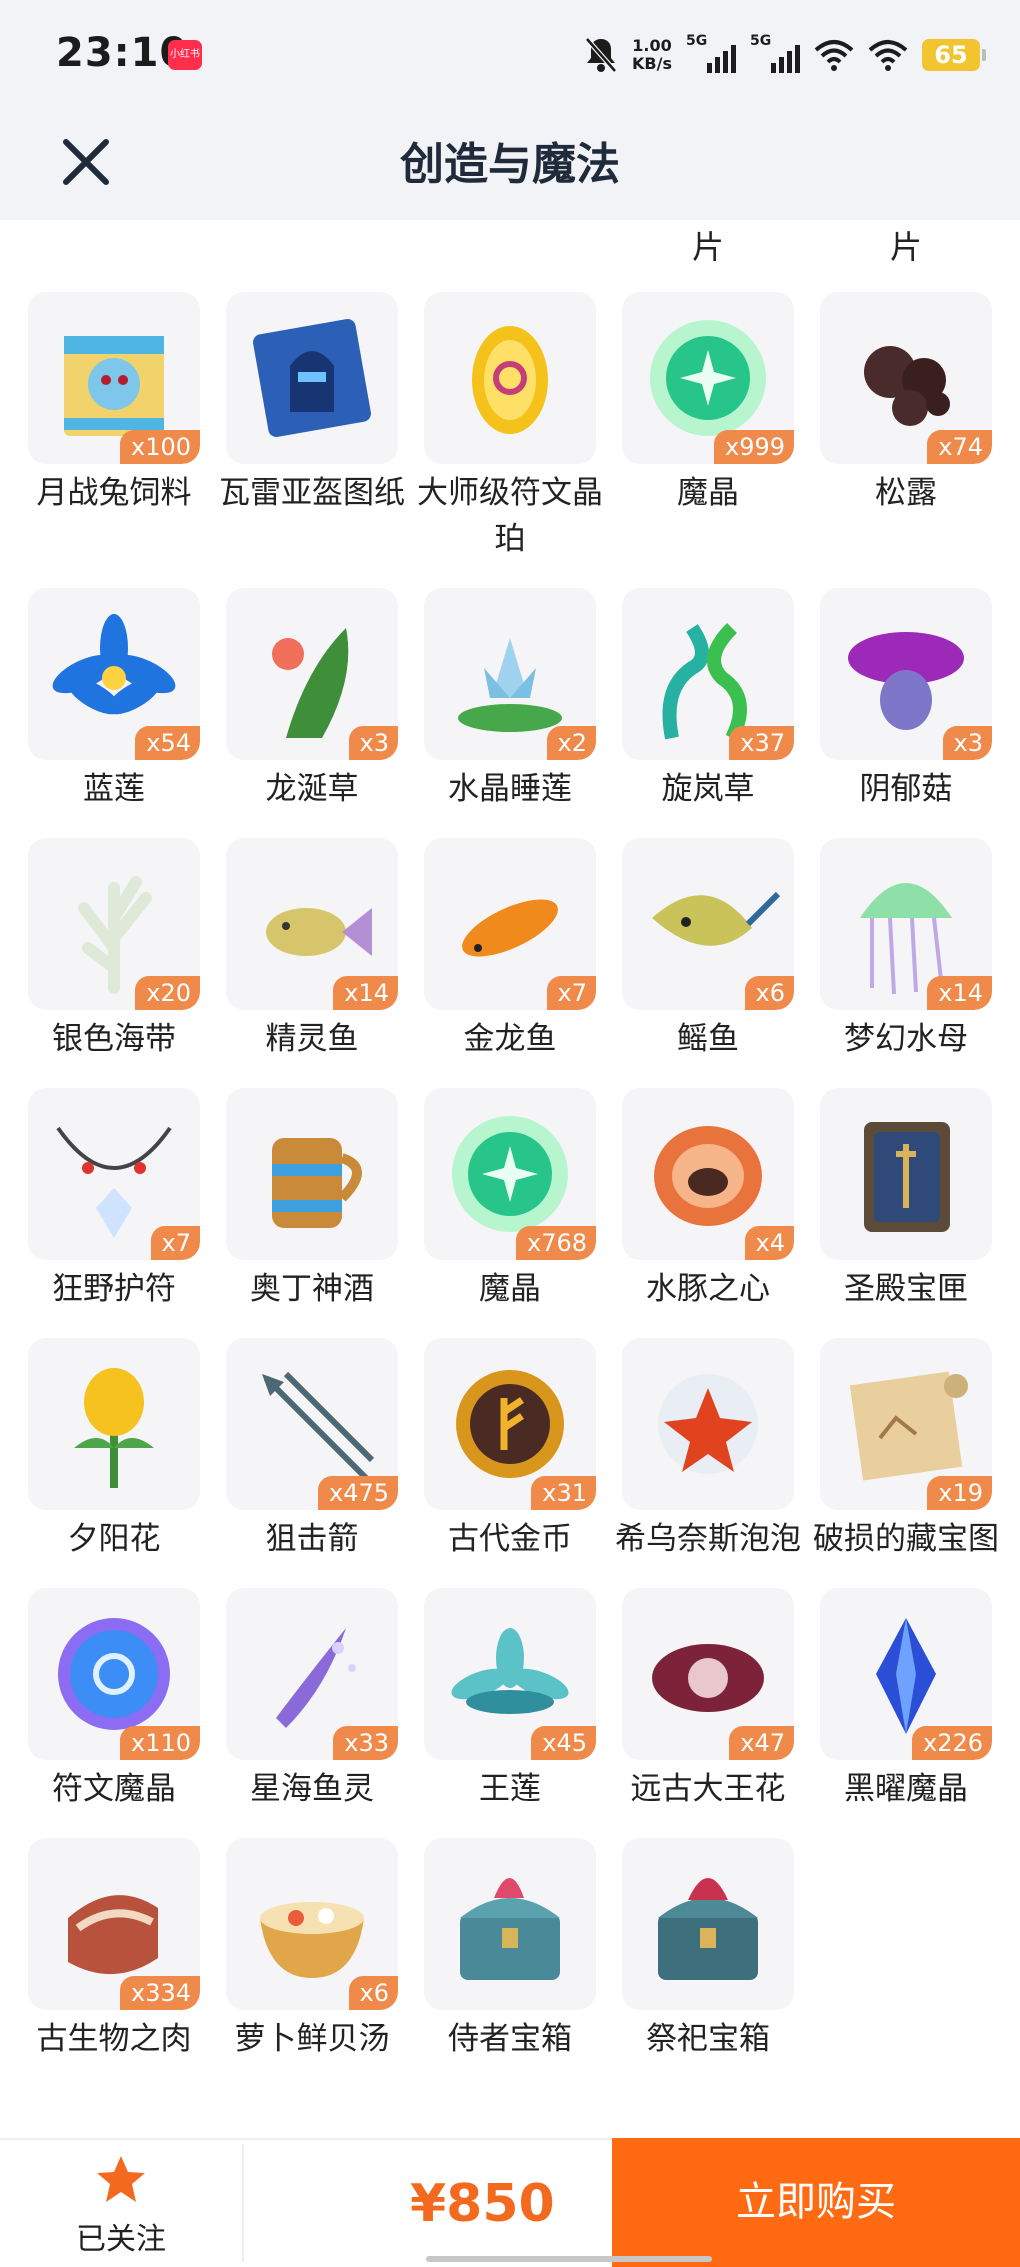  I want to click on item-name: 狂野护符, so click(114, 1289).